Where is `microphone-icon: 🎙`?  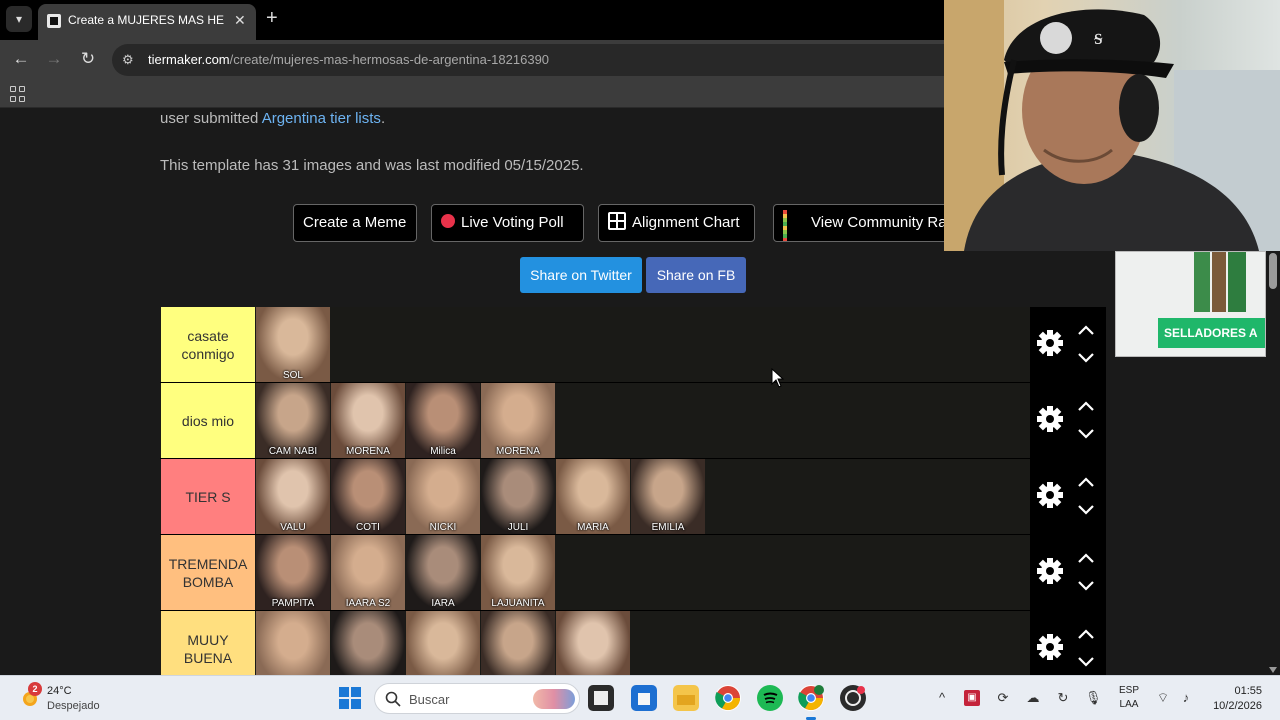
microphone-icon: 🎙 is located at coordinates (1093, 698).